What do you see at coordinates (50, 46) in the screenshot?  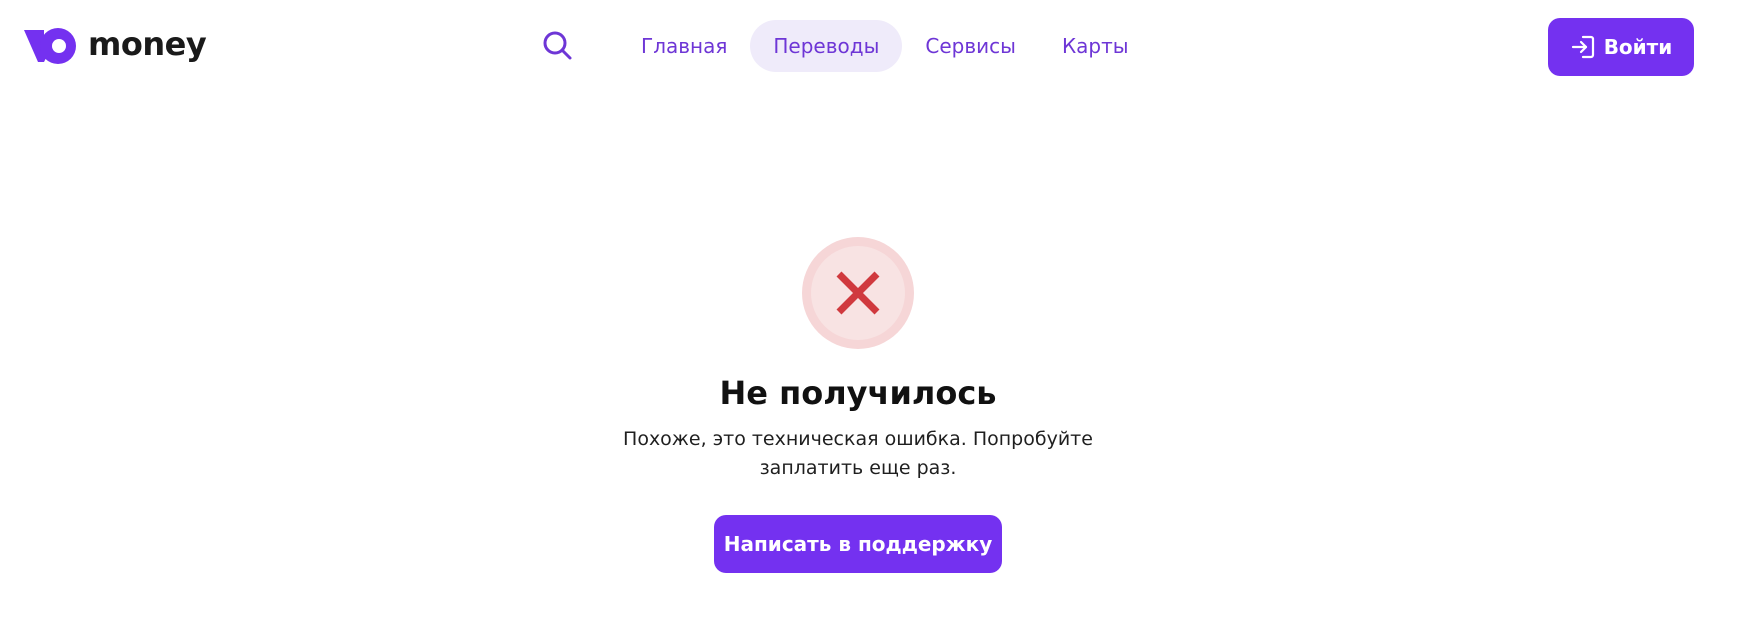 I see `yoomoney-logo-icon` at bounding box center [50, 46].